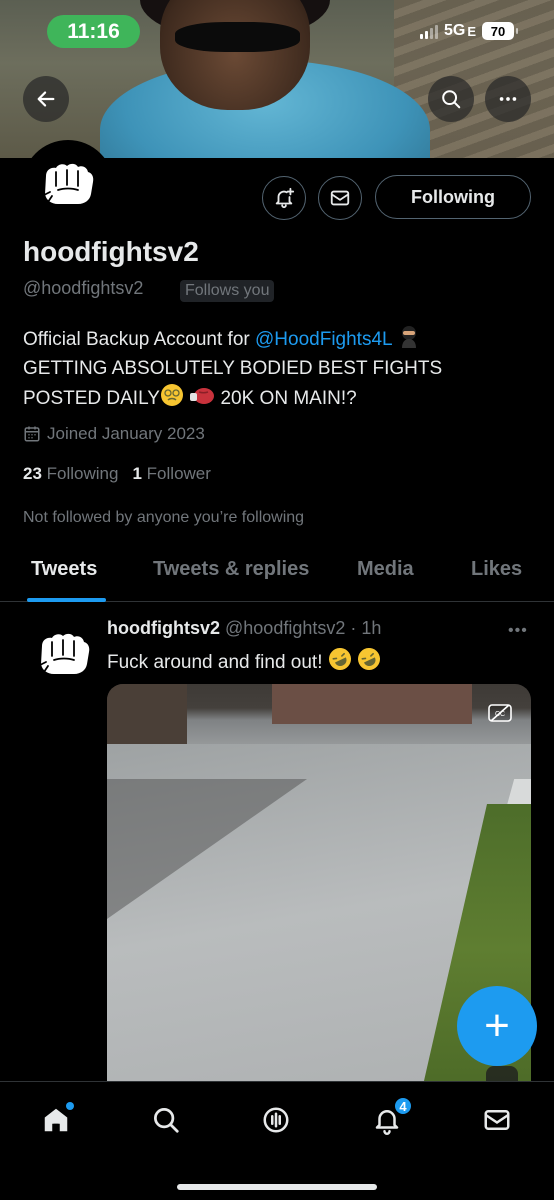 This screenshot has height=1200, width=554. What do you see at coordinates (502, 1074) in the screenshot?
I see `mute-button` at bounding box center [502, 1074].